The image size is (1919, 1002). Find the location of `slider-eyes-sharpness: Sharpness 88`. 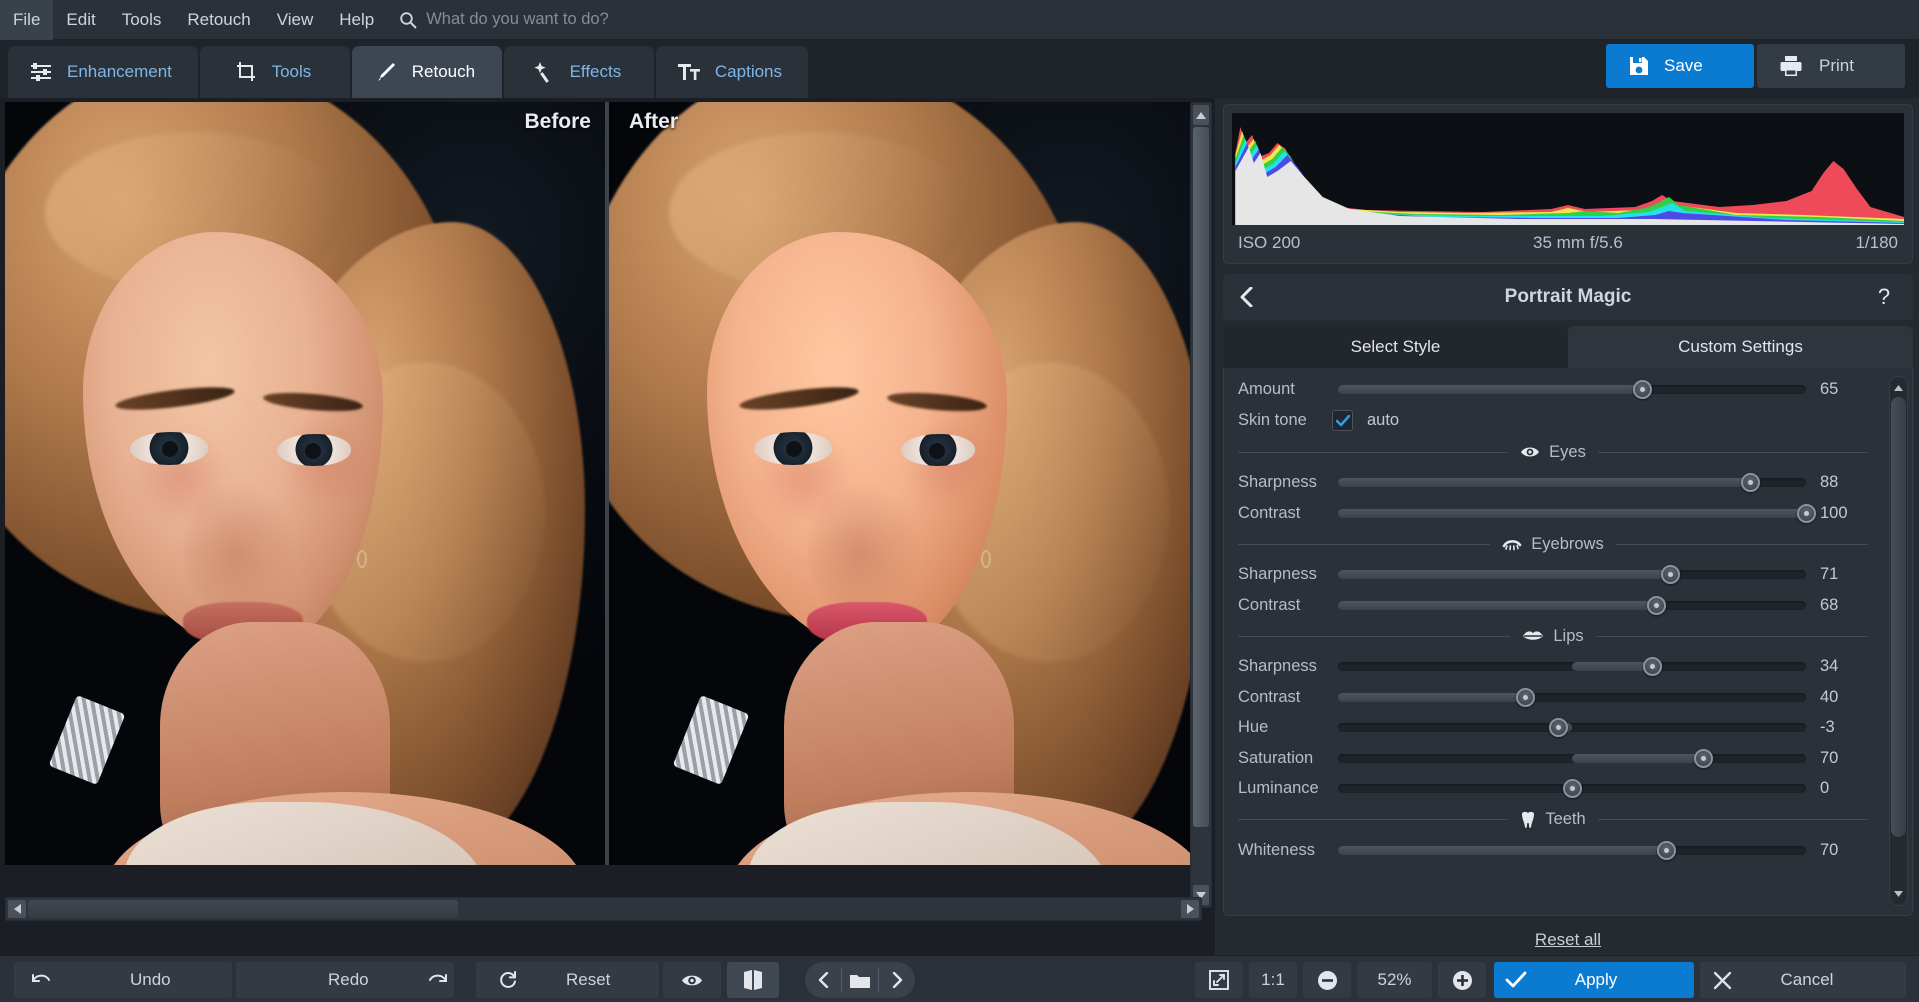

slider-eyes-sharpness: Sharpness 88 is located at coordinates (1568, 483).